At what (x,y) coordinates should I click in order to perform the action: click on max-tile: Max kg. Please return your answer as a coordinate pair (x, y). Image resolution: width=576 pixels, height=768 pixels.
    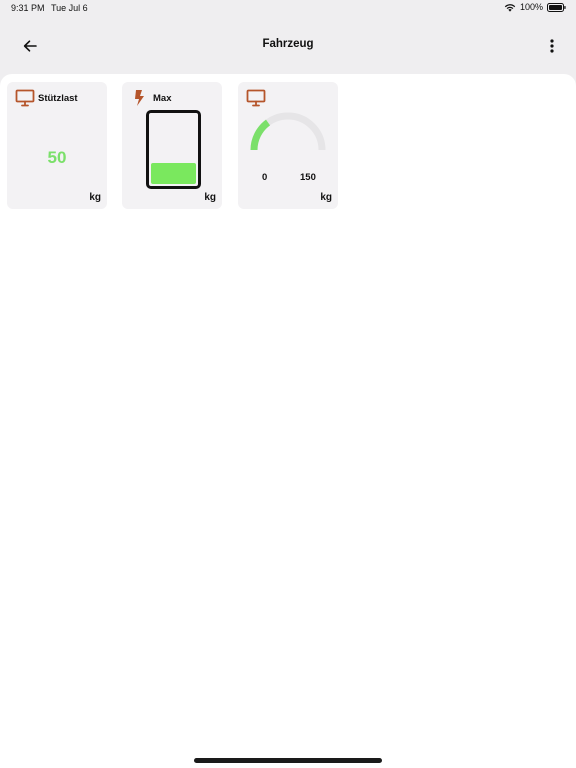
    Looking at the image, I should click on (172, 145).